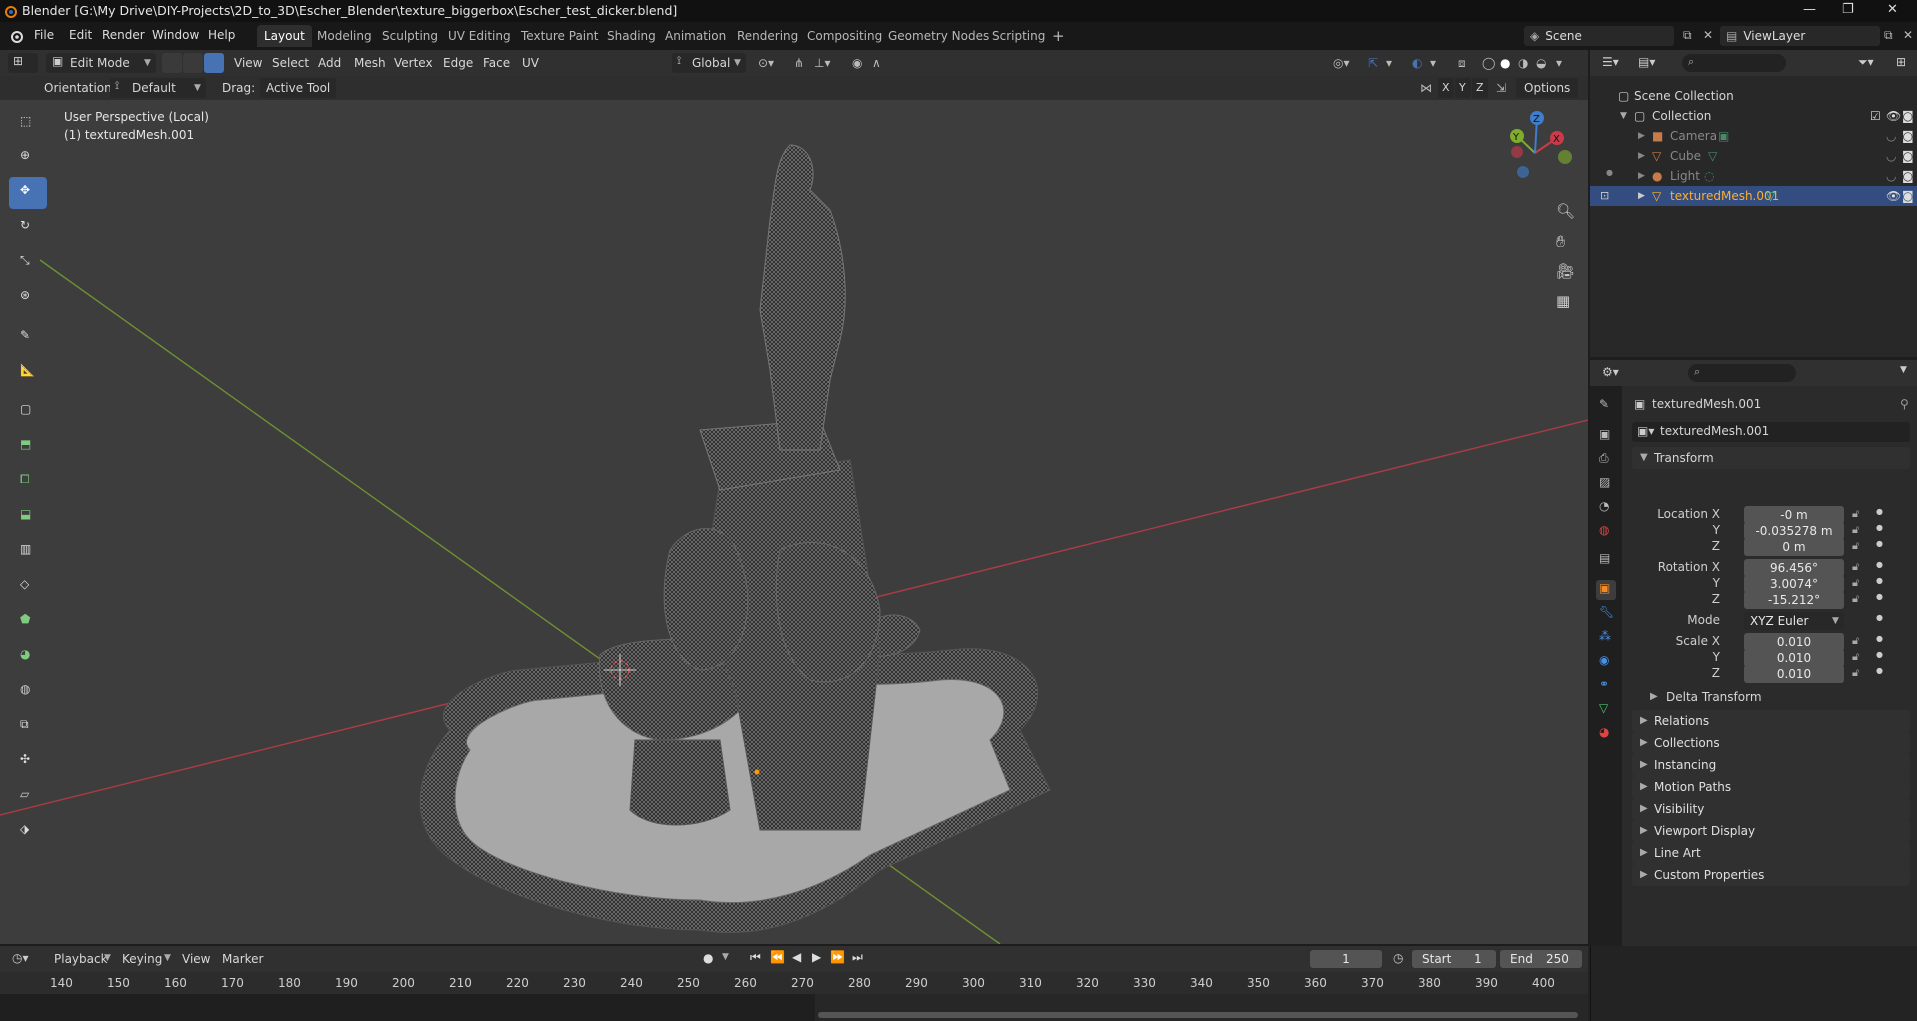 The height and width of the screenshot is (1021, 1917). Describe the element at coordinates (344, 36) in the screenshot. I see `tab-modeling: Modeling` at that location.